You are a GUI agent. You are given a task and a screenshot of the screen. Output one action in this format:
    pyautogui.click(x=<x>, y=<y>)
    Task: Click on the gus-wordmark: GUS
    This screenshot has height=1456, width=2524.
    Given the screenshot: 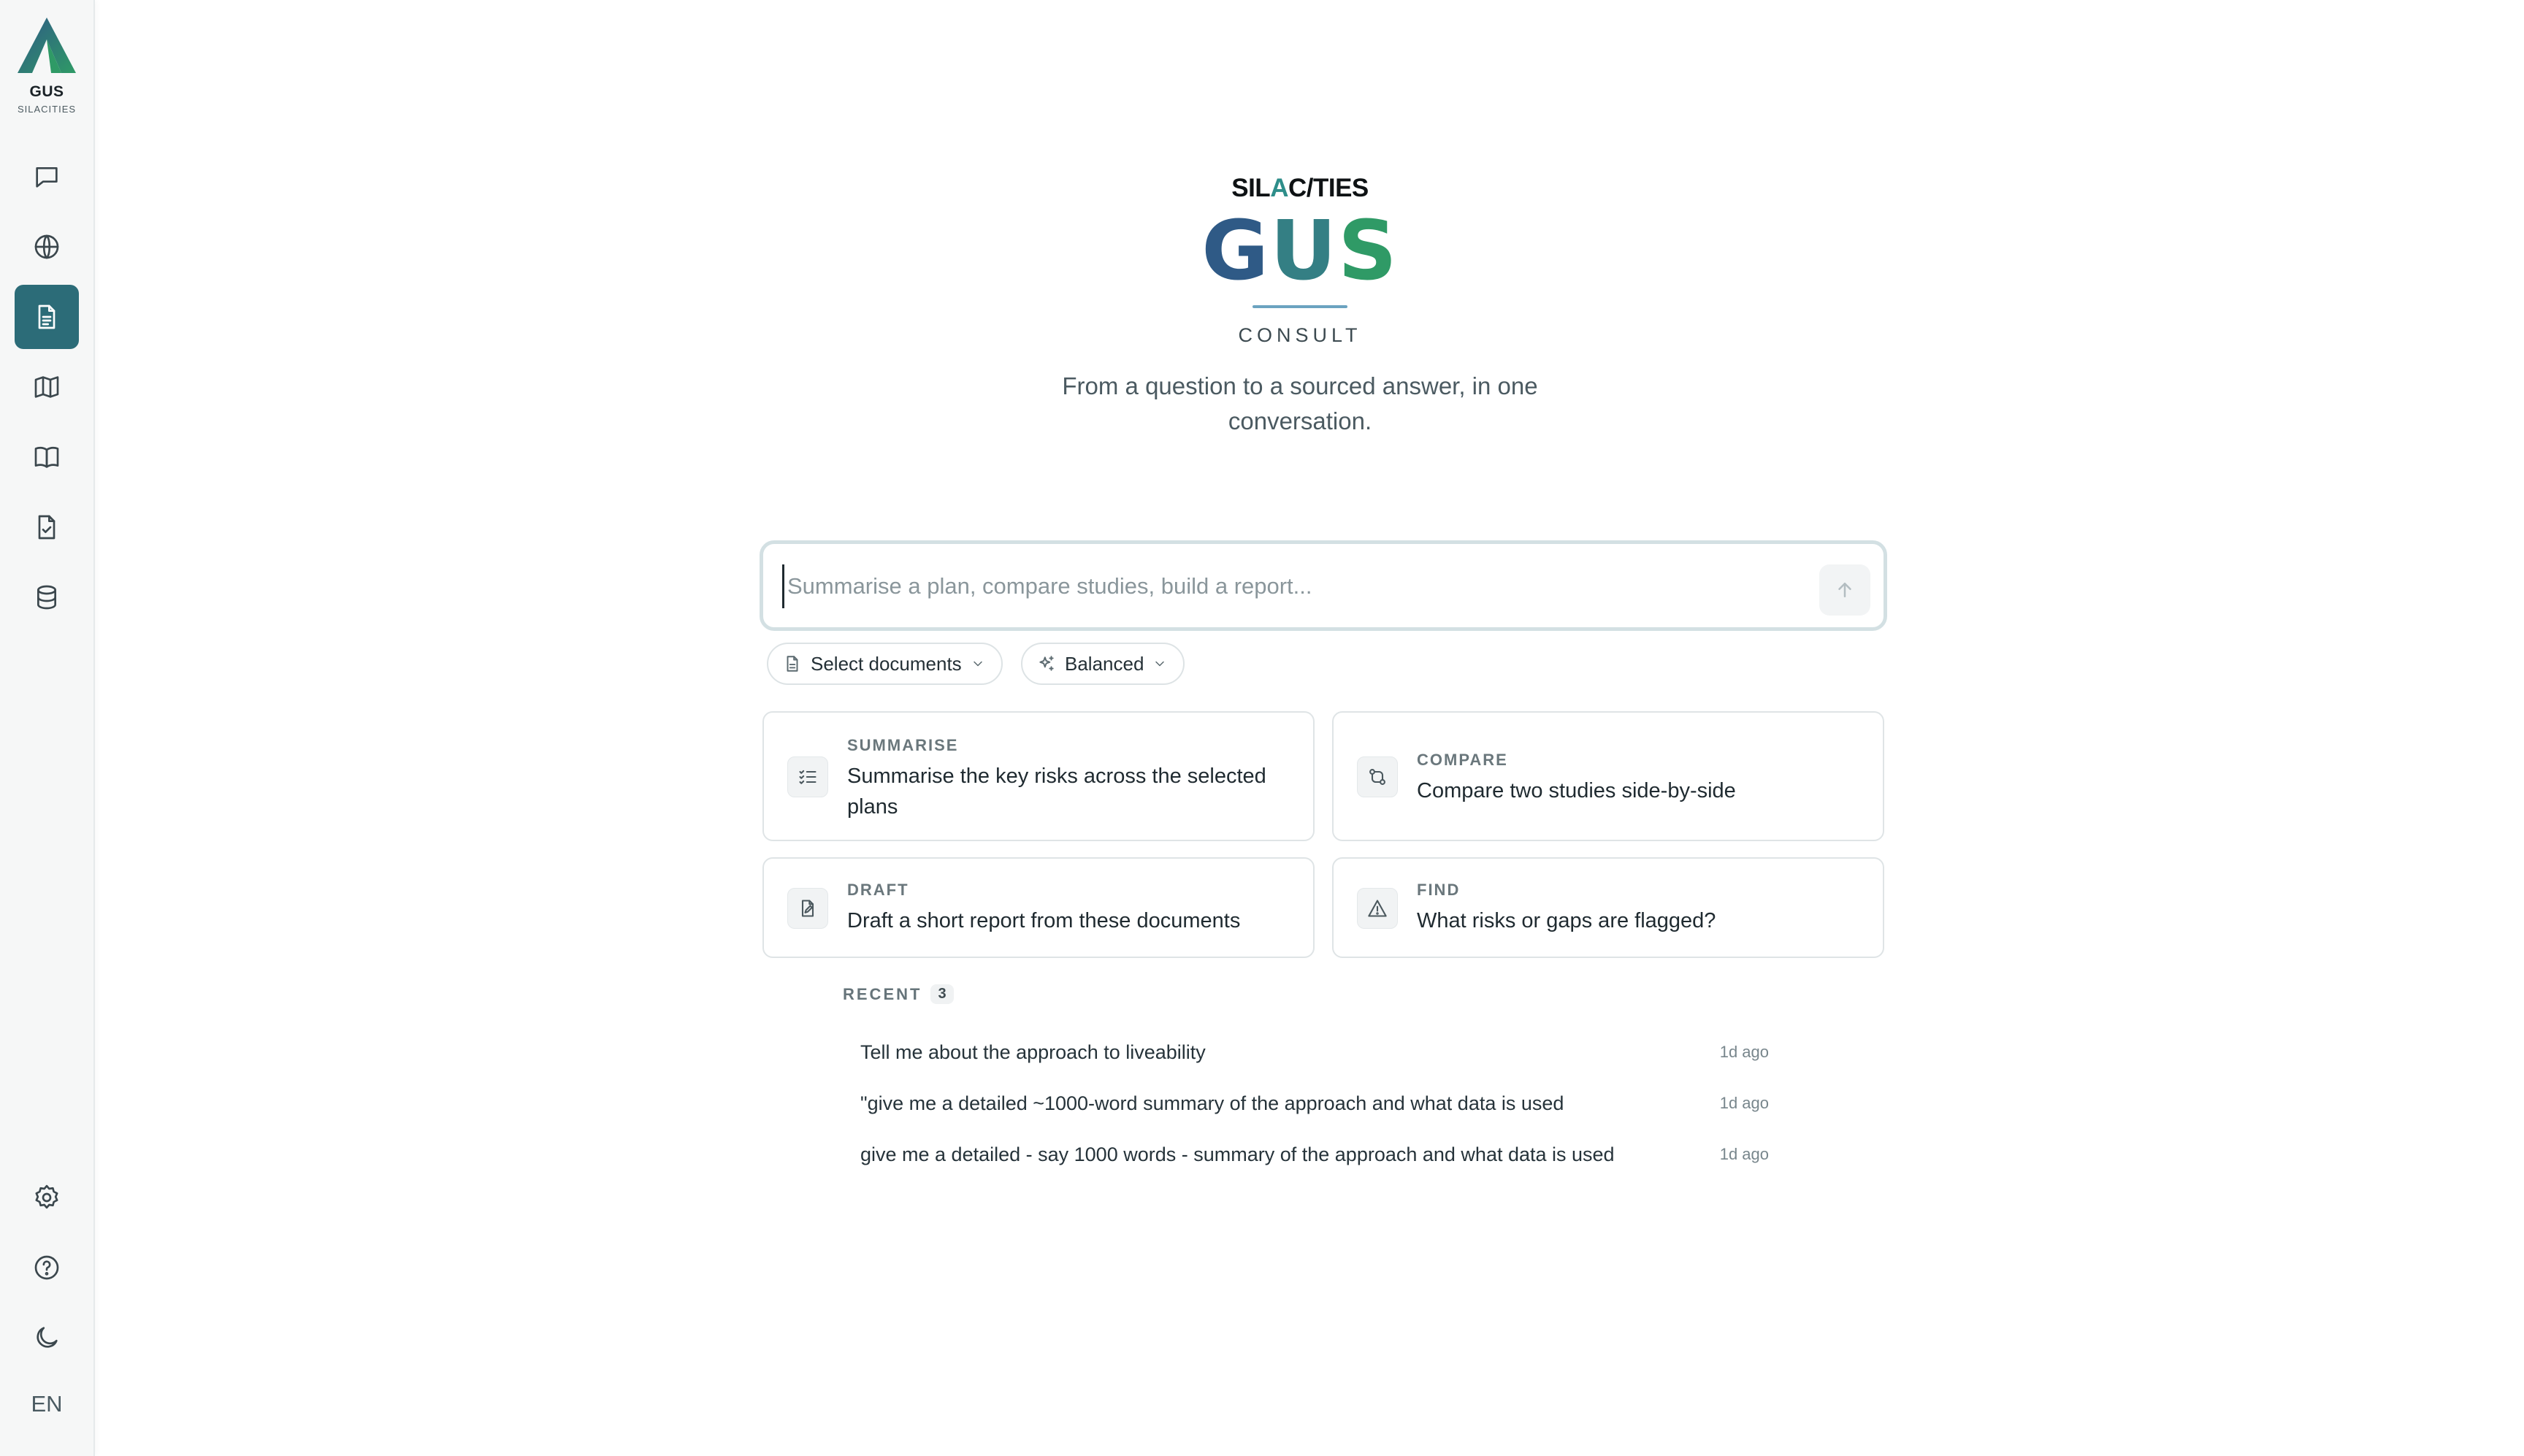 What is the action you would take?
    pyautogui.click(x=1300, y=251)
    